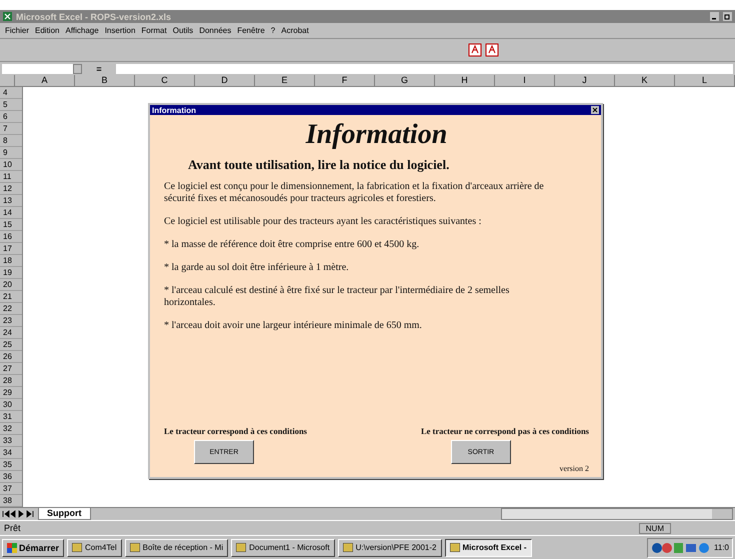  Describe the element at coordinates (165, 80) in the screenshot. I see `column-header: C` at that location.